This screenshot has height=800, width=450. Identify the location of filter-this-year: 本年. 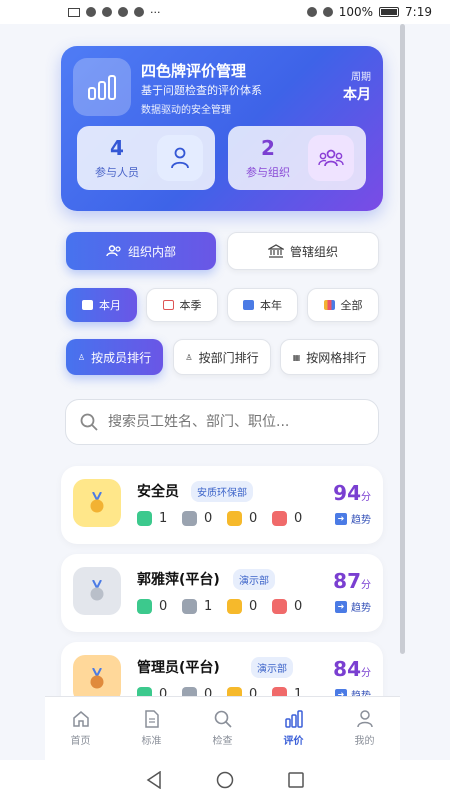
(262, 305).